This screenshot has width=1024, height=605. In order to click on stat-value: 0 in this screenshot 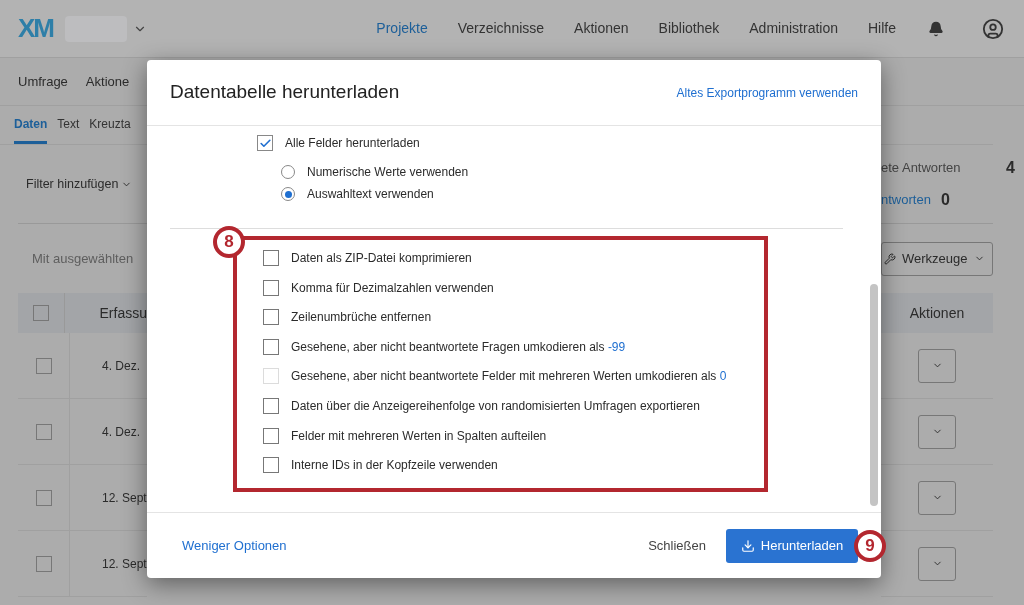, I will do `click(945, 200)`.